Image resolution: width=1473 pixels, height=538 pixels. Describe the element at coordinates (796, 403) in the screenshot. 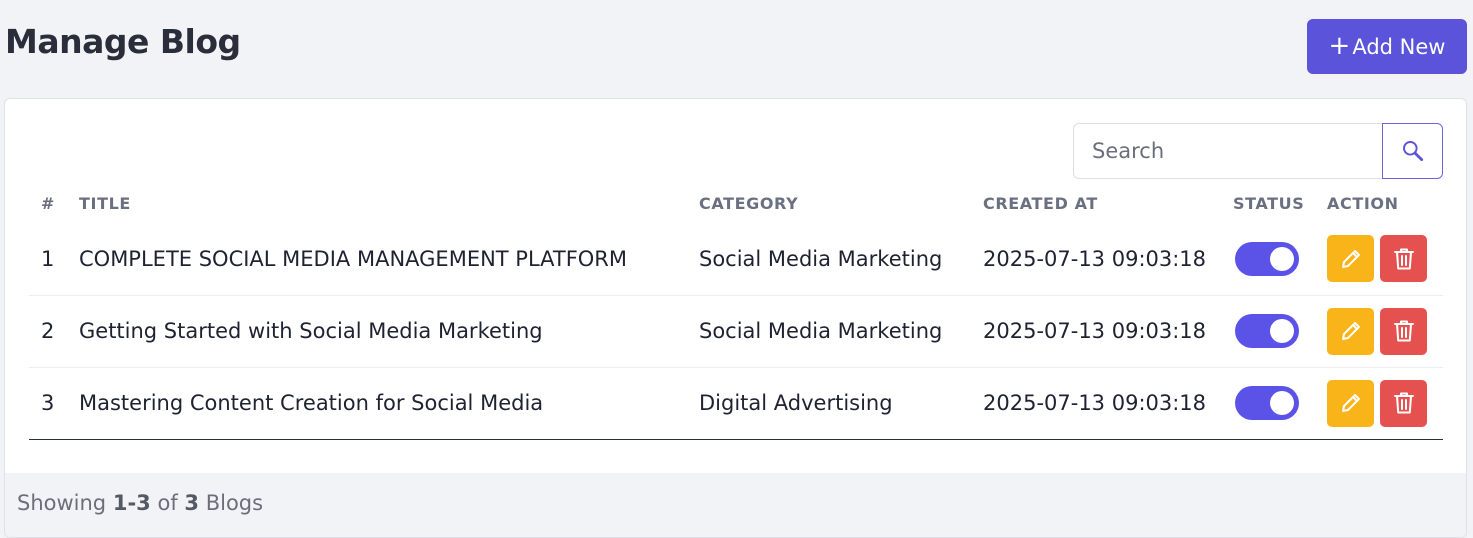

I see `row-category: Digital Advertising` at that location.